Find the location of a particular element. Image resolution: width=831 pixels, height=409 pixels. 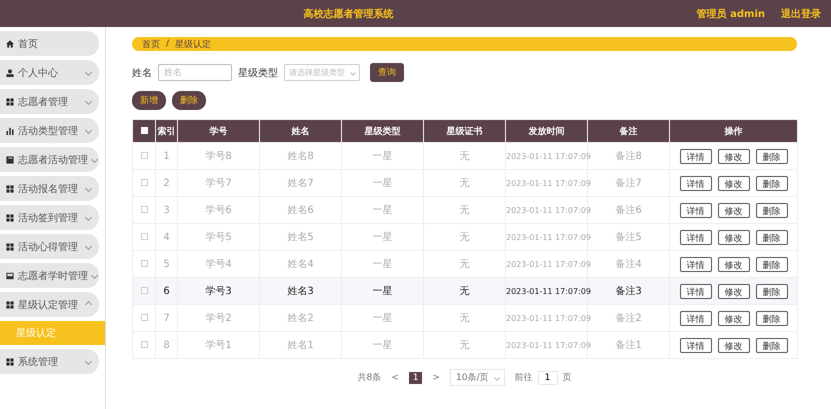

document-icon is located at coordinates (10, 160).